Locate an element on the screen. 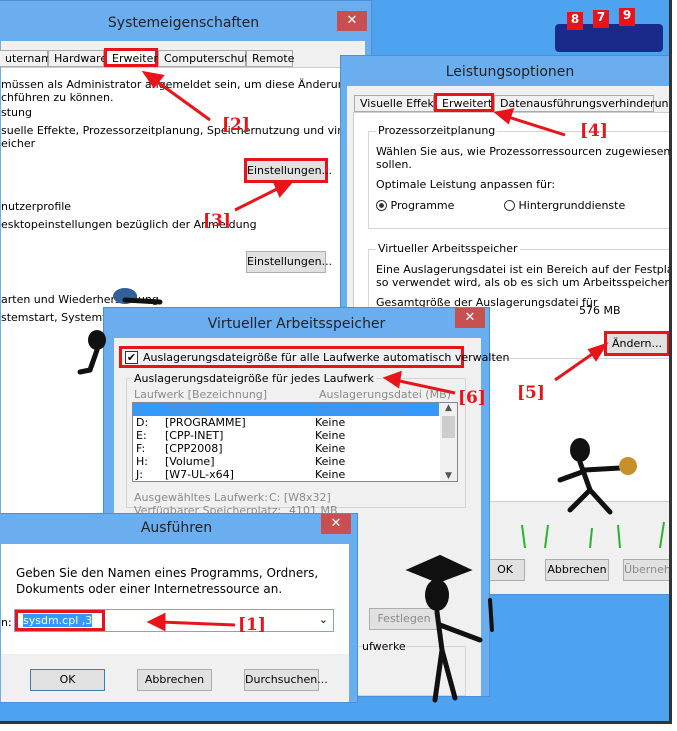  drive-label: [CPP-INET] is located at coordinates (194, 435).